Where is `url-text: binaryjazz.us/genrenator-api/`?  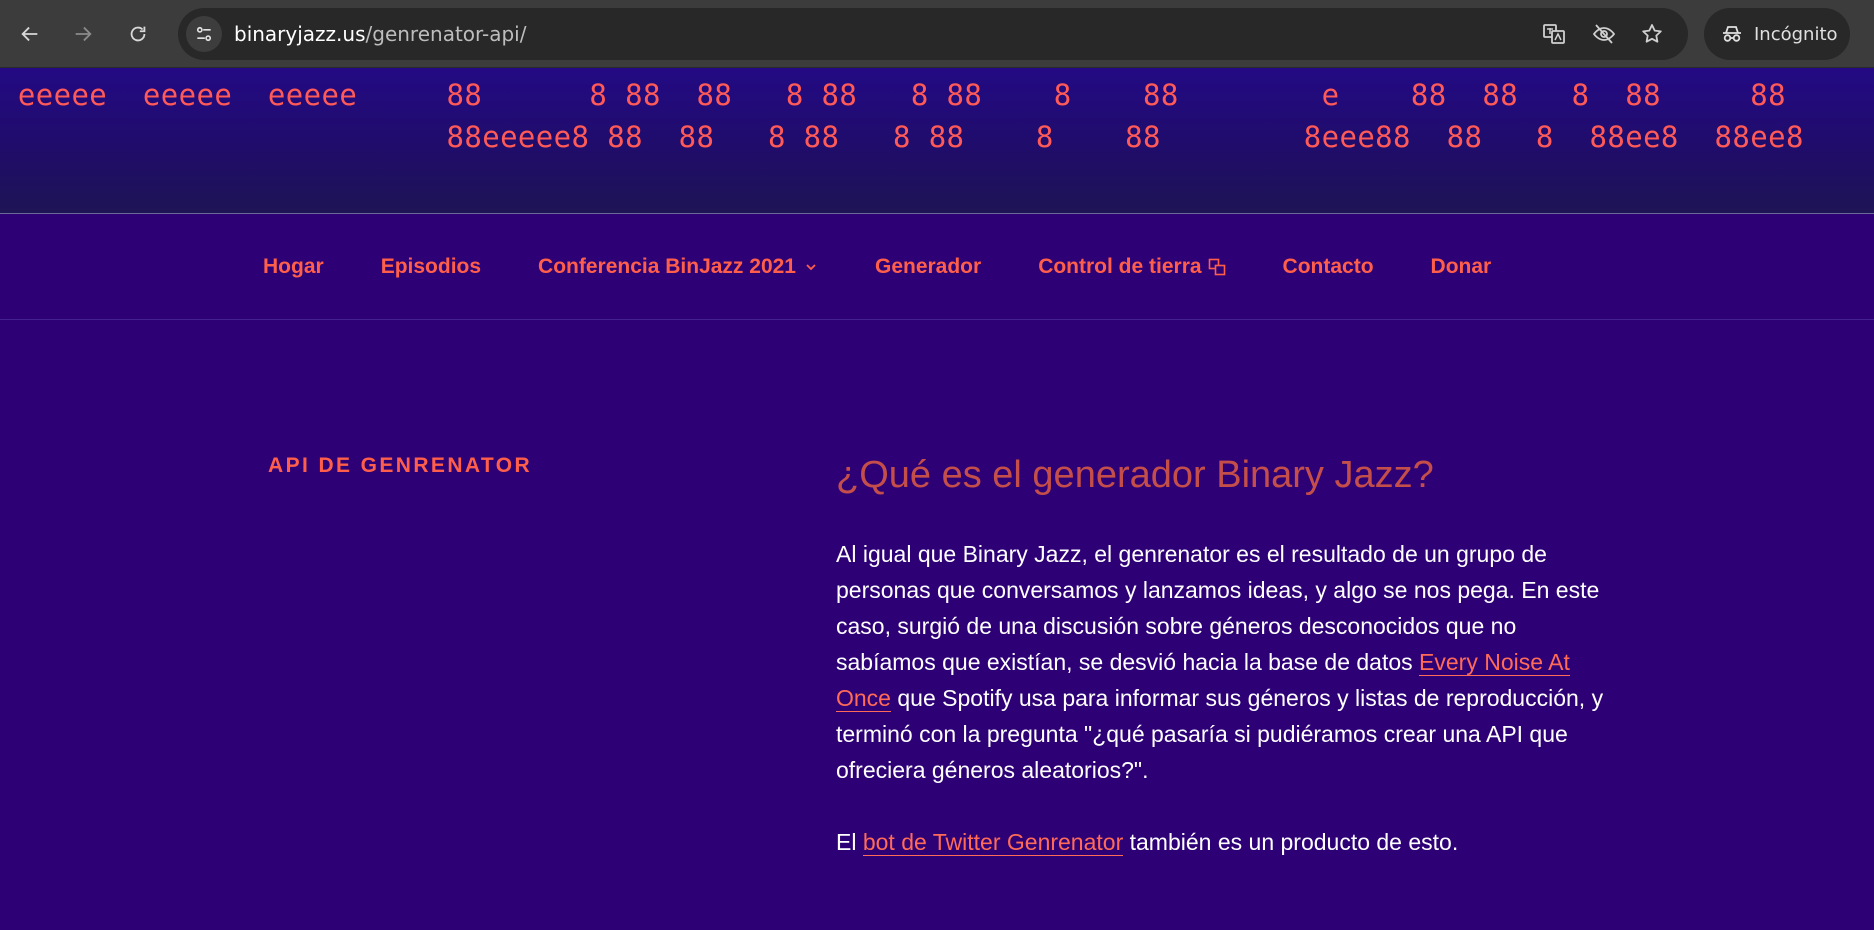 url-text: binaryjazz.us/genrenator-api/ is located at coordinates (380, 34).